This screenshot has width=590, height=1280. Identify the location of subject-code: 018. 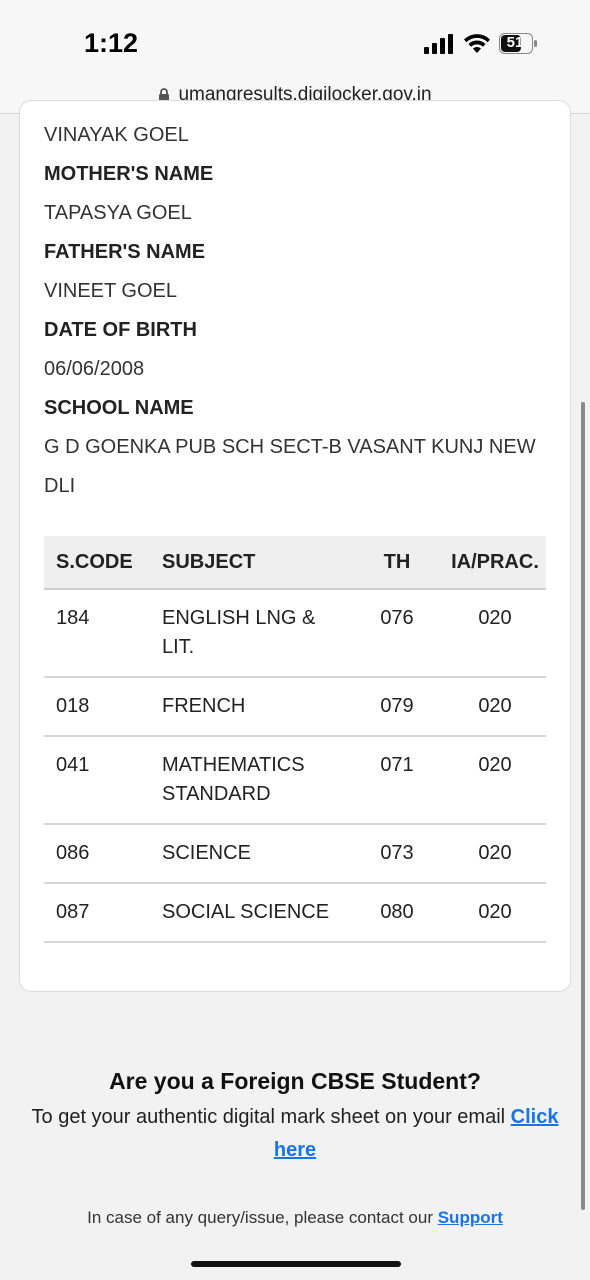
(97, 707).